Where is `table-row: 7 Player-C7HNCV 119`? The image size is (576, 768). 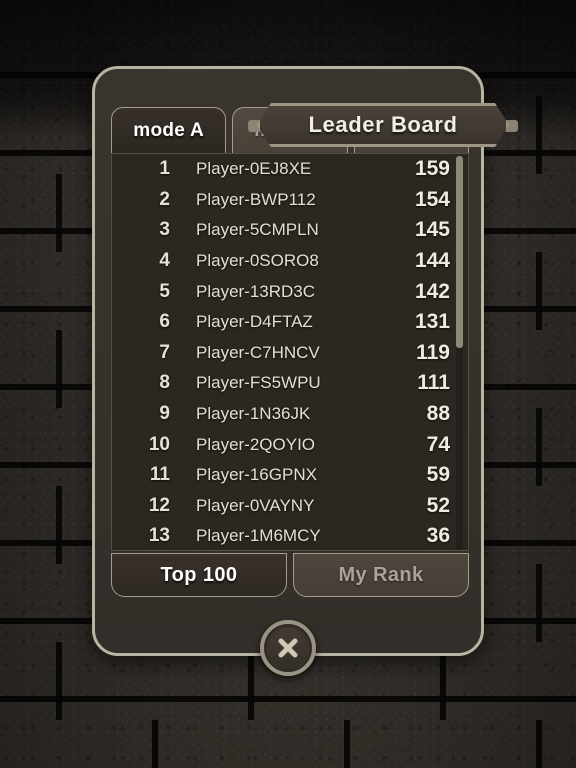
table-row: 7 Player-C7HNCV 119 is located at coordinates (290, 353).